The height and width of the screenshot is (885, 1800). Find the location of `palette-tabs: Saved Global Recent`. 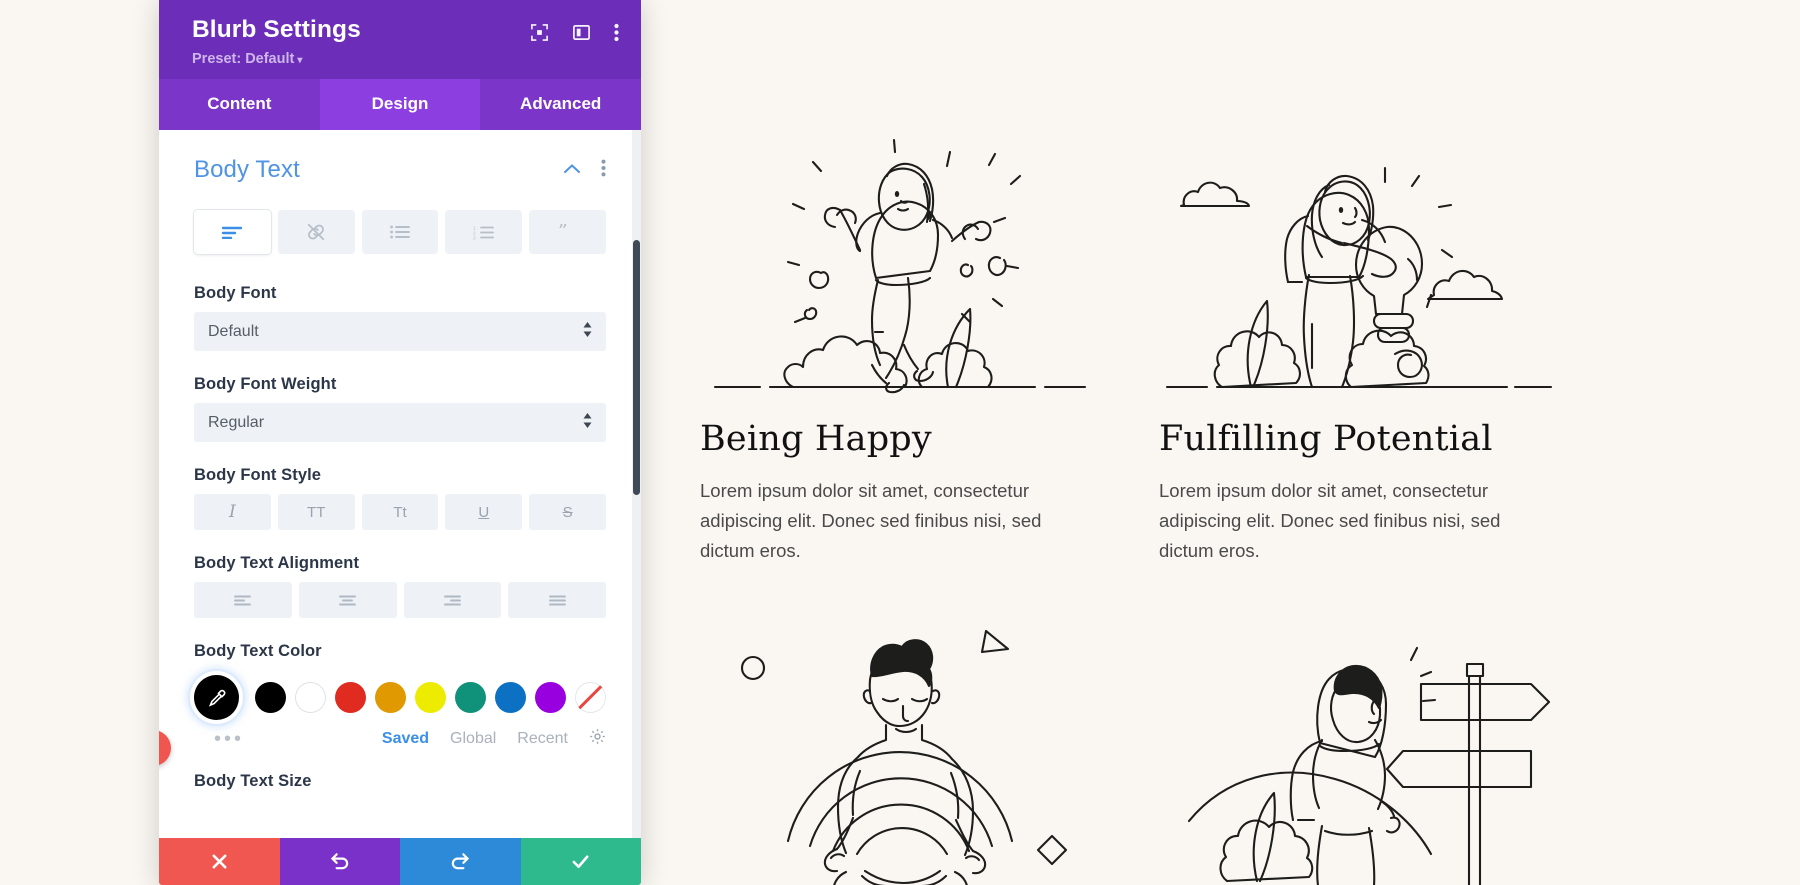

palette-tabs: Saved Global Recent is located at coordinates (494, 739).